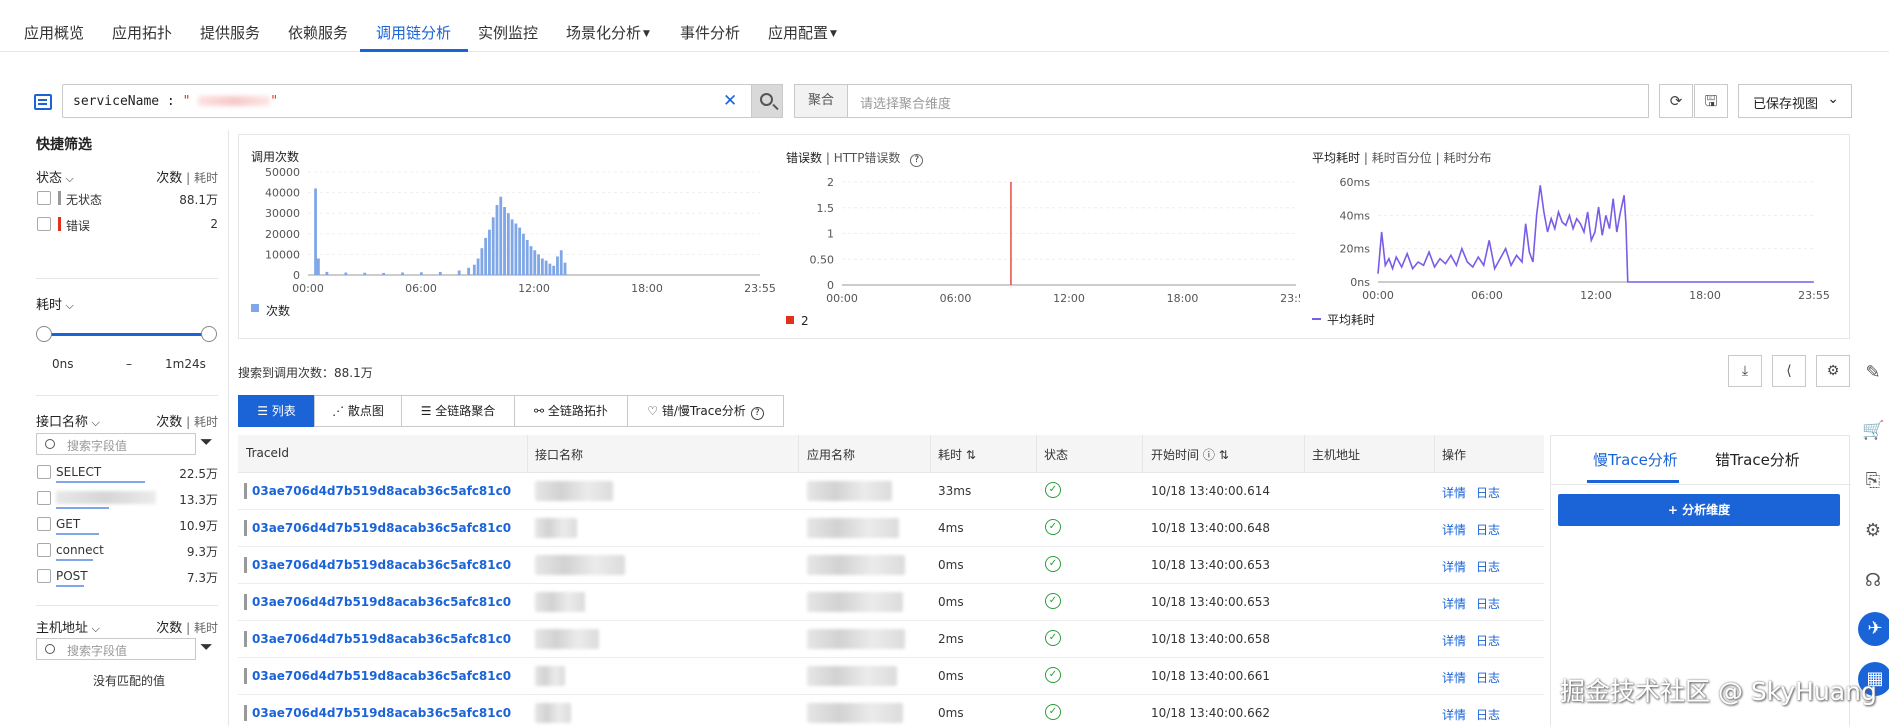 Image resolution: width=1889 pixels, height=726 pixels. What do you see at coordinates (1795, 101) in the screenshot?
I see `saved-views-dropdown: 已保存视图 ⌄` at bounding box center [1795, 101].